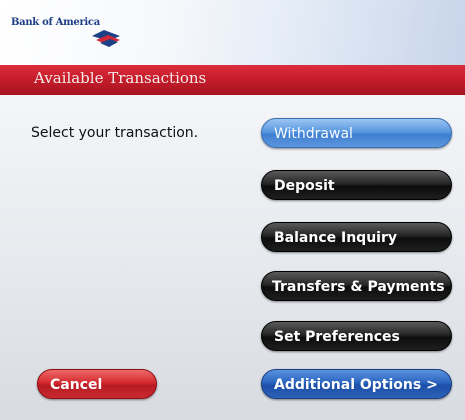 This screenshot has height=420, width=465. I want to click on withdrawal-button: Withdrawal, so click(356, 133).